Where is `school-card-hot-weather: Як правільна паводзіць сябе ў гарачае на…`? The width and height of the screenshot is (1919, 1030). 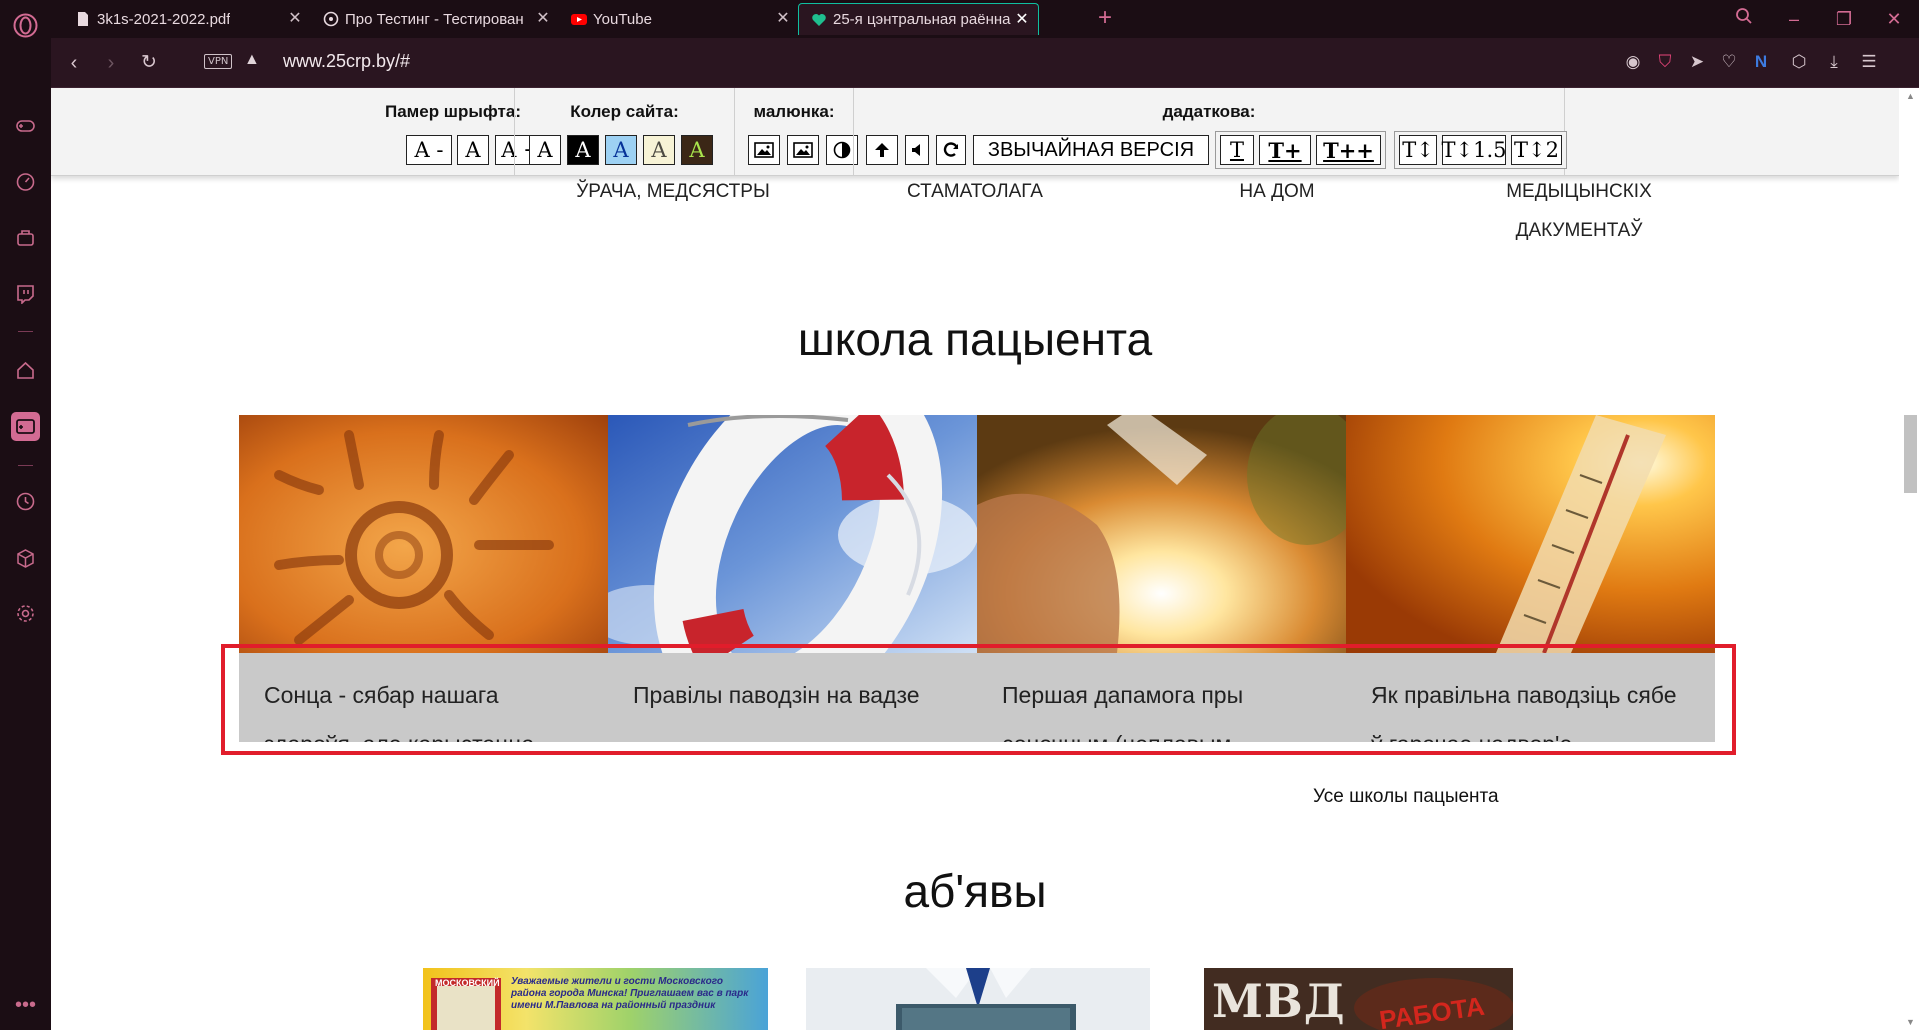
school-card-hot-weather: Як правільна паводзіць сябе ў гарачае на… is located at coordinates (1530, 578).